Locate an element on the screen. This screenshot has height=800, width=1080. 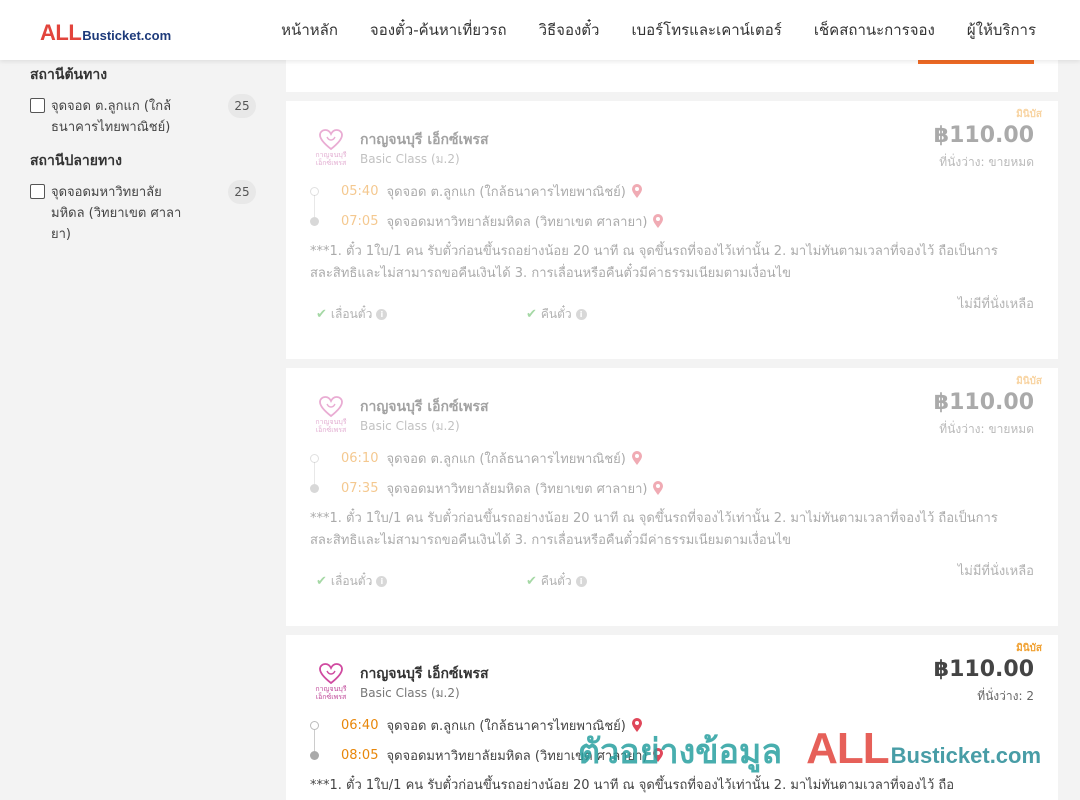
destination-option-count: 25 is located at coordinates (242, 192).